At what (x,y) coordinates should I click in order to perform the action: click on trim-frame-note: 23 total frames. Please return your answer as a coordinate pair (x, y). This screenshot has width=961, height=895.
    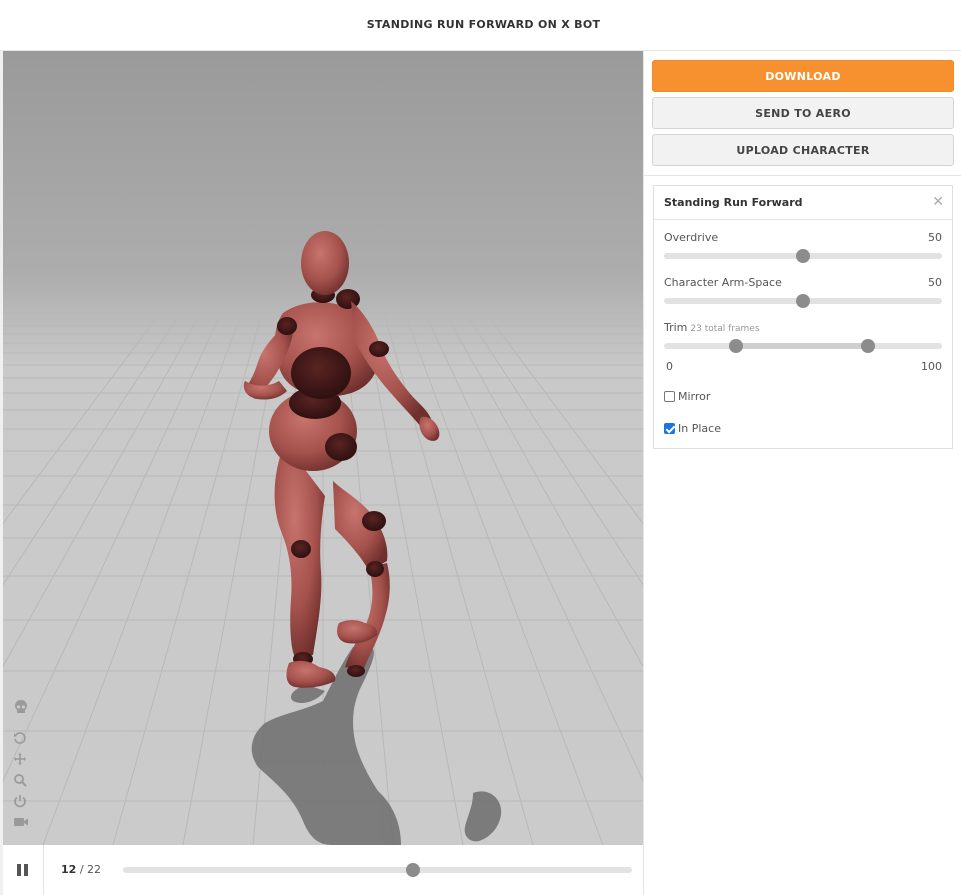
    Looking at the image, I should click on (725, 329).